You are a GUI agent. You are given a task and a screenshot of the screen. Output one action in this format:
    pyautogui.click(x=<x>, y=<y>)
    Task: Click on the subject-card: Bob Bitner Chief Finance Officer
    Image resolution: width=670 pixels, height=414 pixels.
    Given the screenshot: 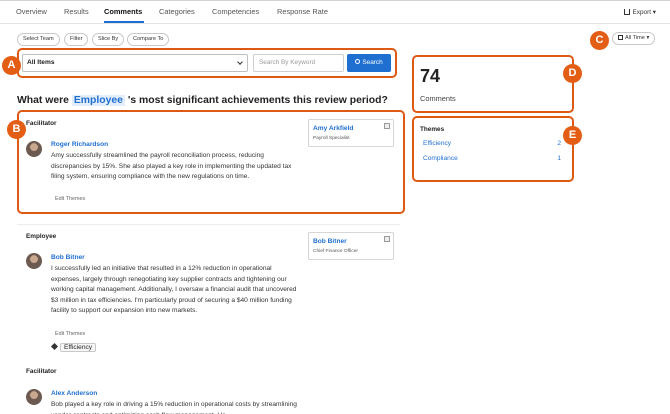 What is the action you would take?
    pyautogui.click(x=351, y=246)
    